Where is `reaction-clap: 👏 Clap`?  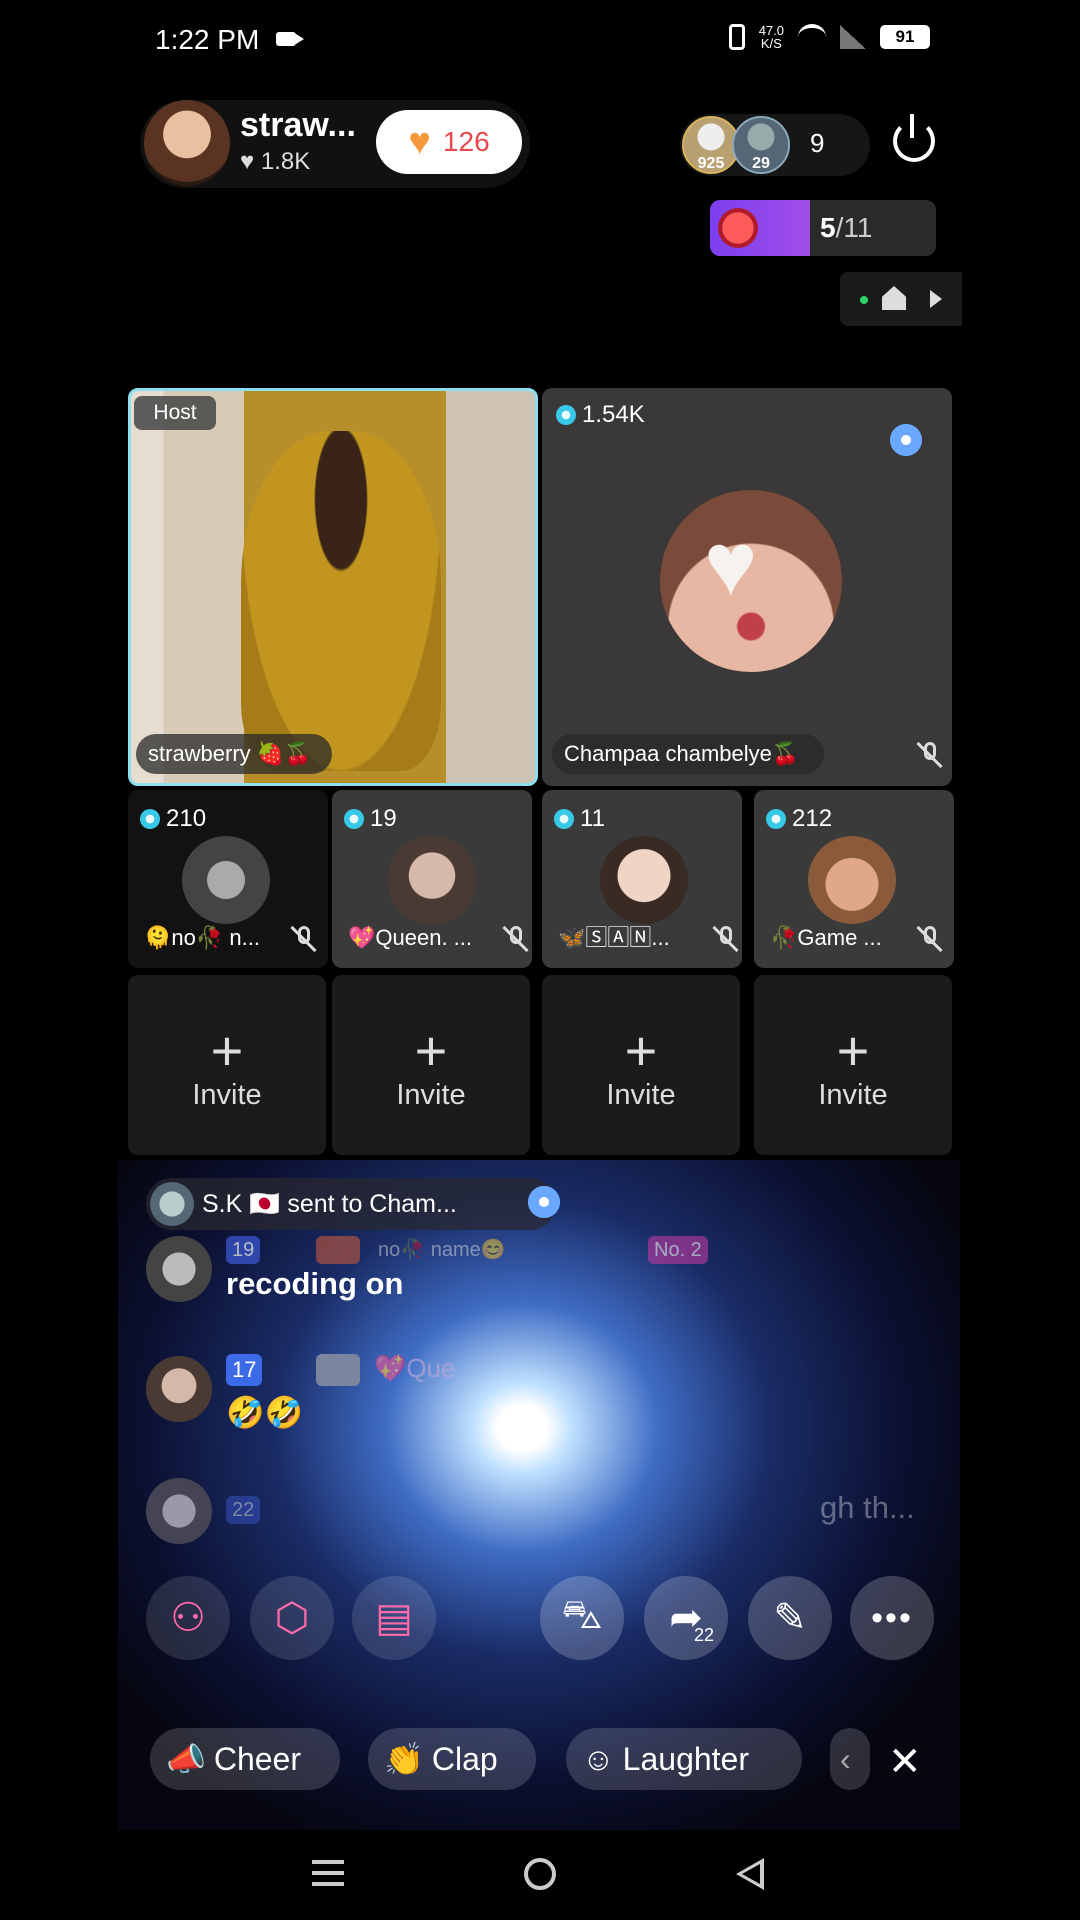
reaction-clap: 👏 Clap is located at coordinates (452, 1759).